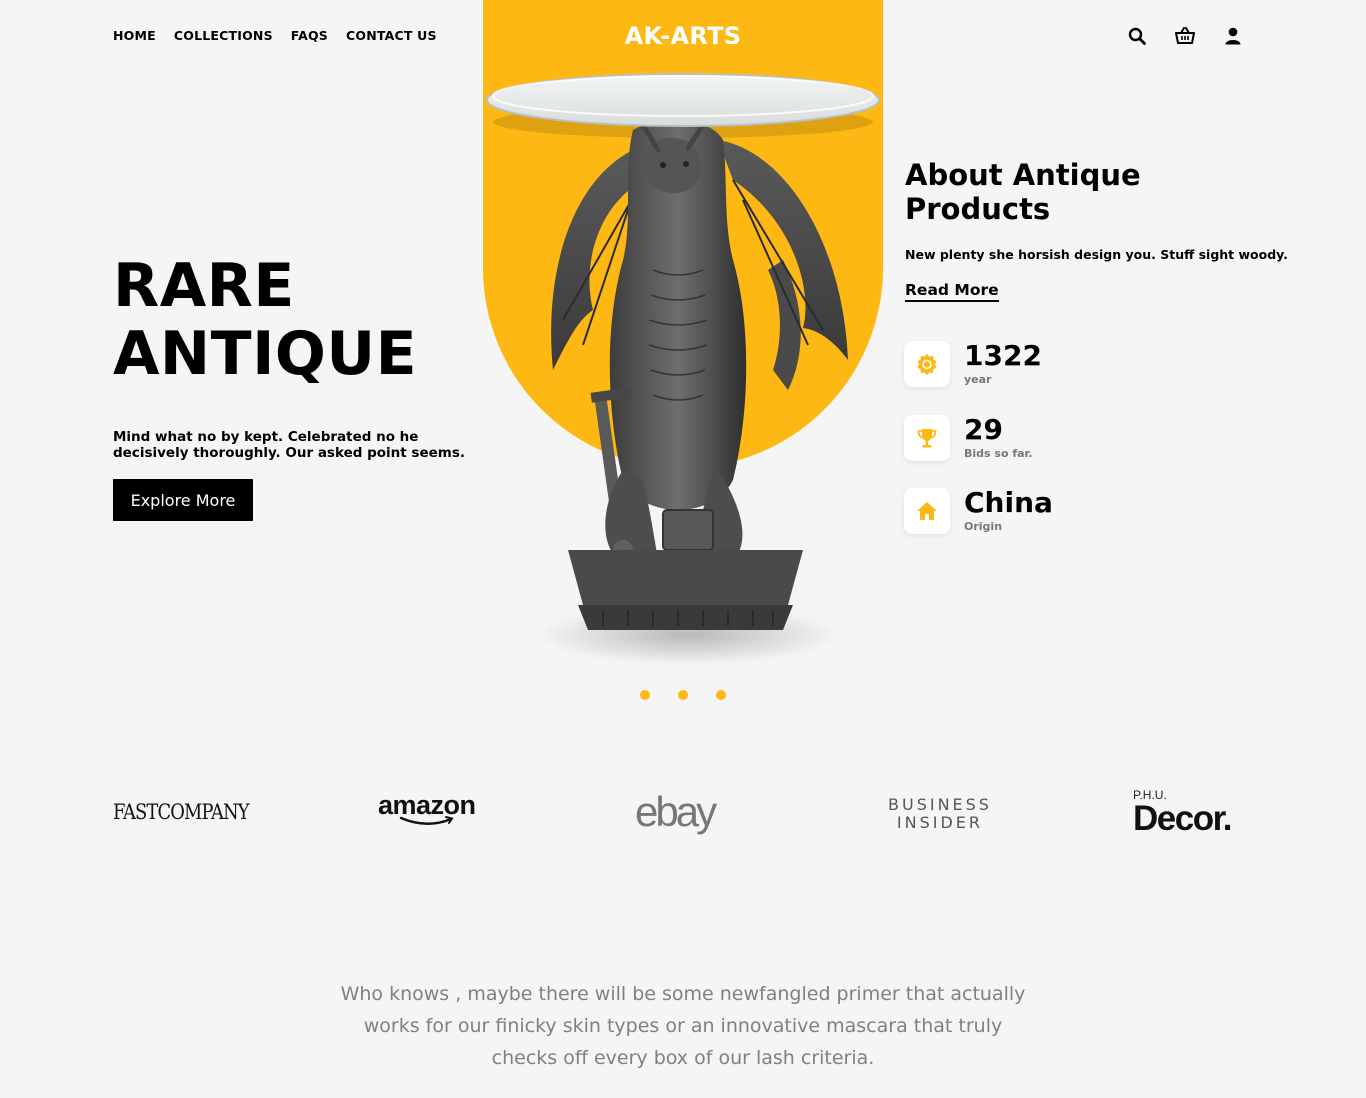  What do you see at coordinates (940, 804) in the screenshot?
I see `business-insider-line-1: BUSINESS` at bounding box center [940, 804].